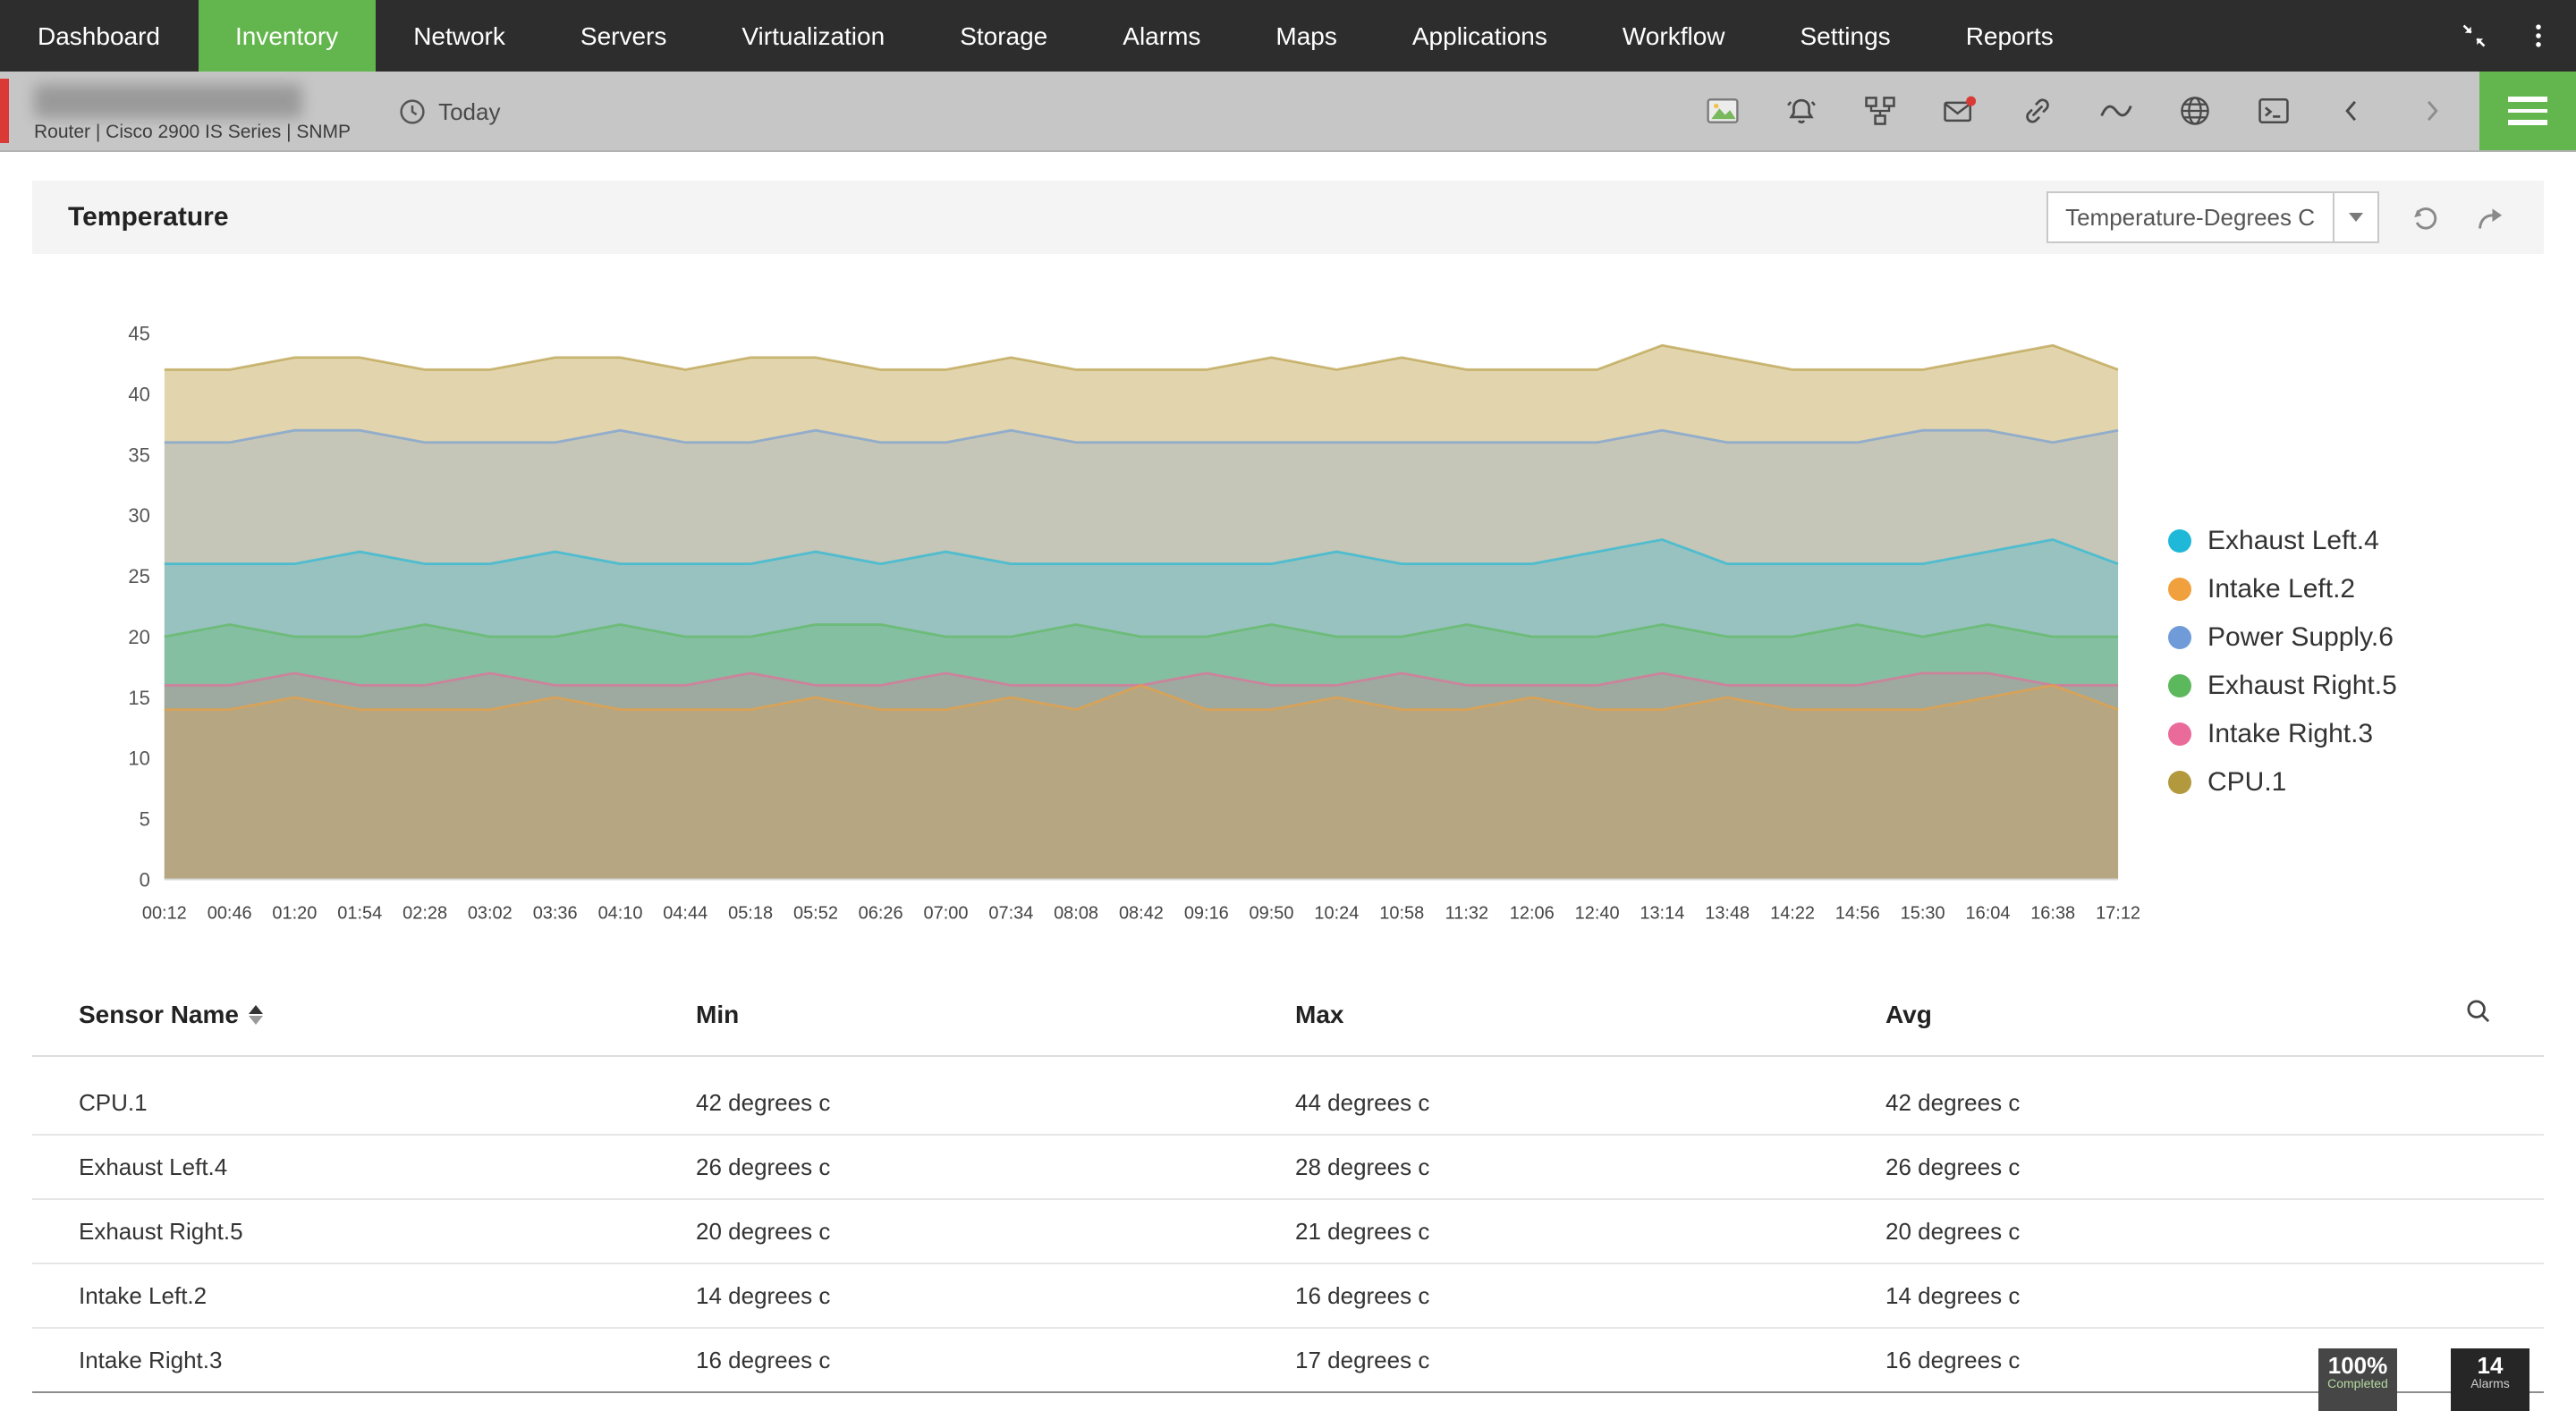  What do you see at coordinates (2356, 686) in the screenshot?
I see `legend-item-exhaust-right-5: Exhaust Right.5` at bounding box center [2356, 686].